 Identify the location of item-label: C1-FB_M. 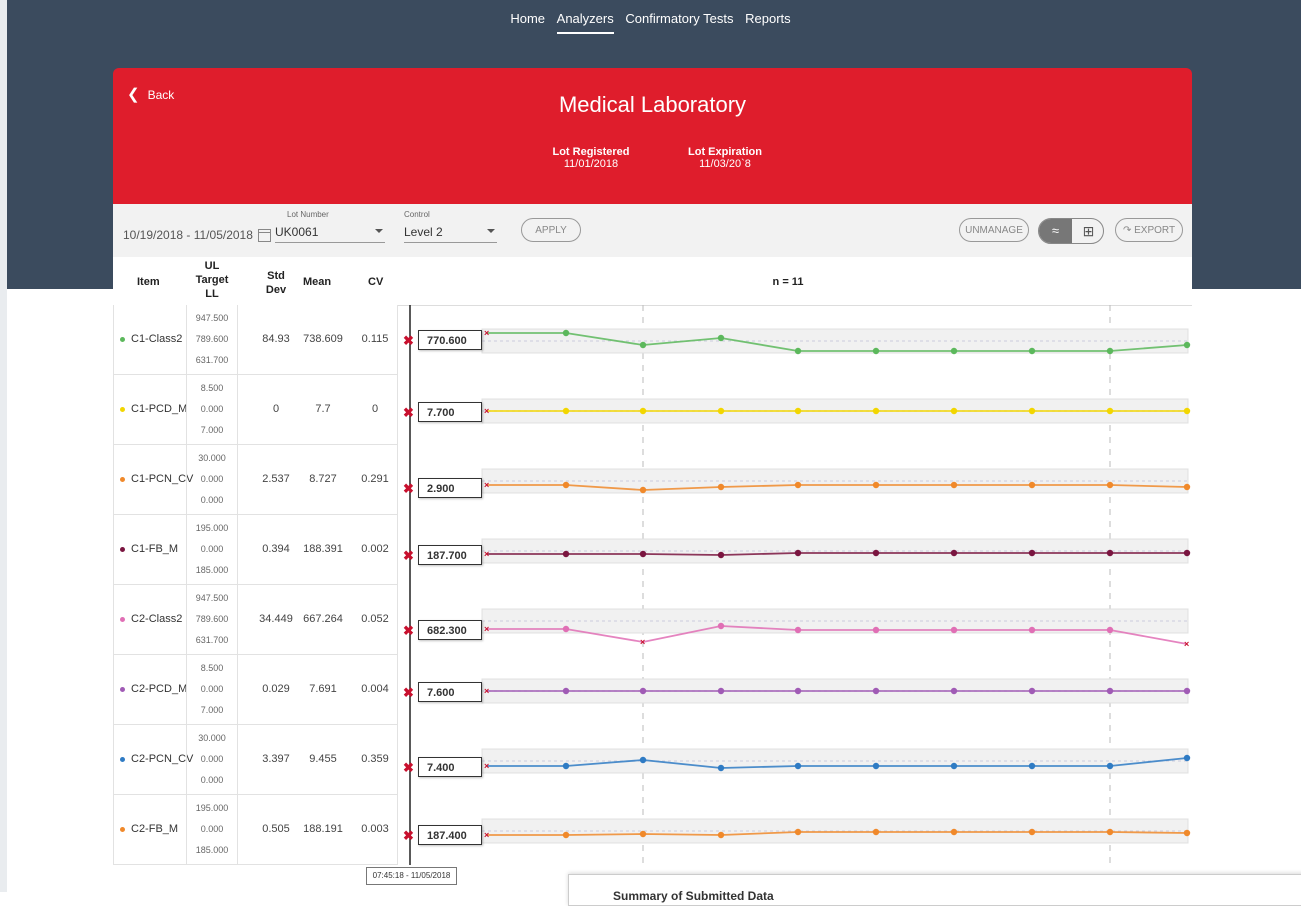
(155, 549).